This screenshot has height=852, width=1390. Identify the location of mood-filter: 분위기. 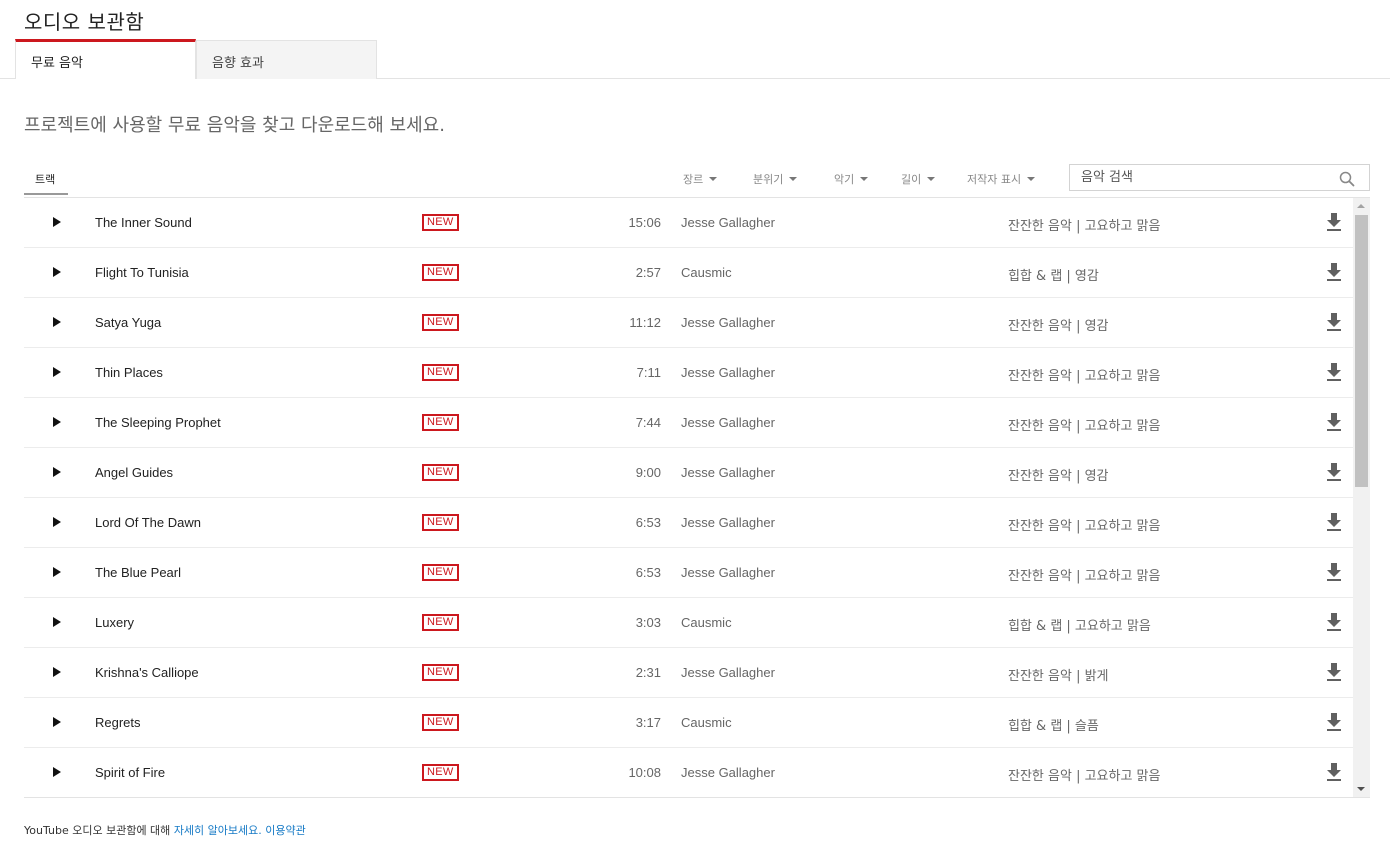
(775, 179).